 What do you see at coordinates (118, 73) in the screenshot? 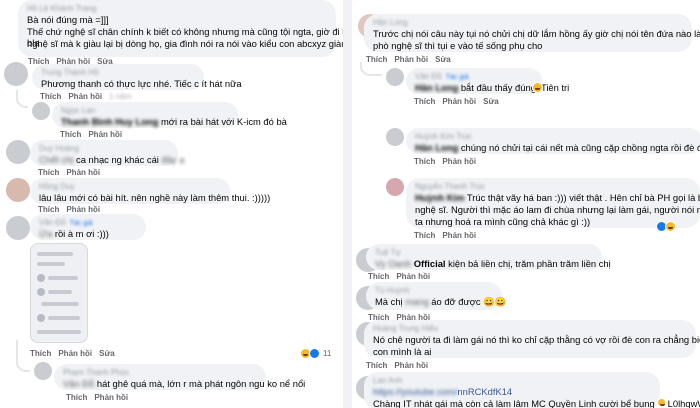
I see `commenter-name: Trung Thành Hồ` at bounding box center [118, 73].